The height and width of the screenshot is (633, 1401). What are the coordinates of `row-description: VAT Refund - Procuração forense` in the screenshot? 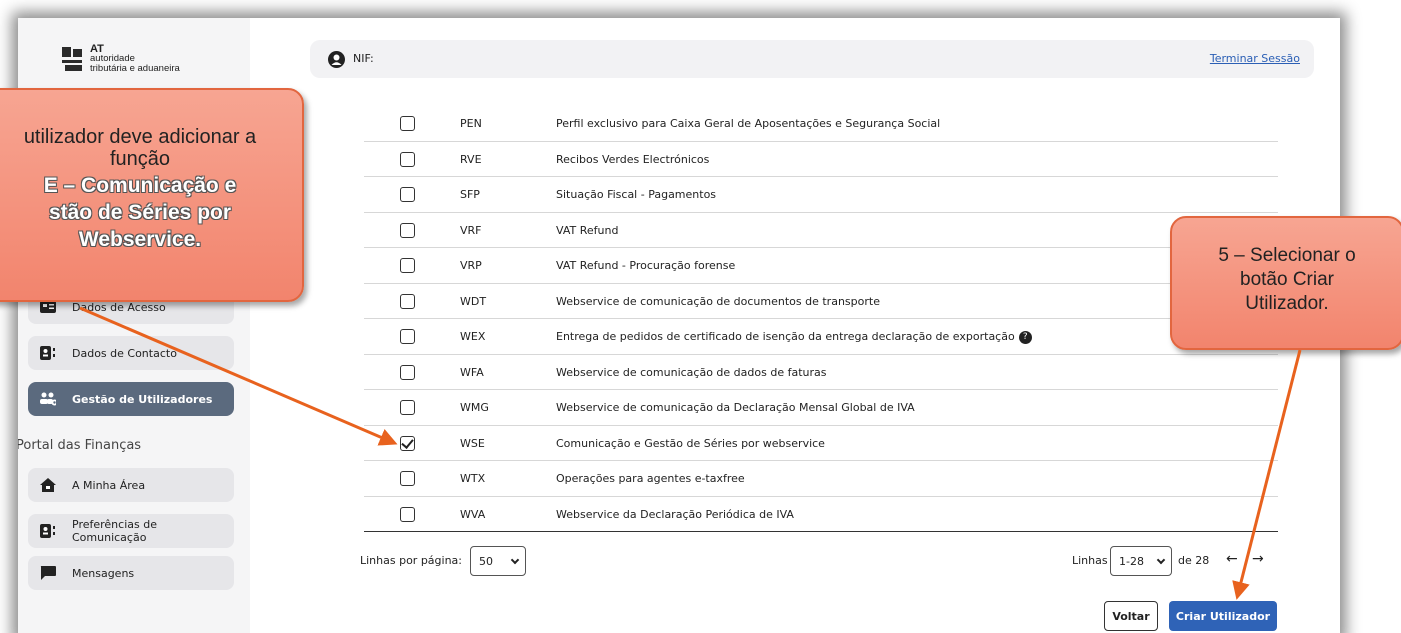 It's located at (646, 265).